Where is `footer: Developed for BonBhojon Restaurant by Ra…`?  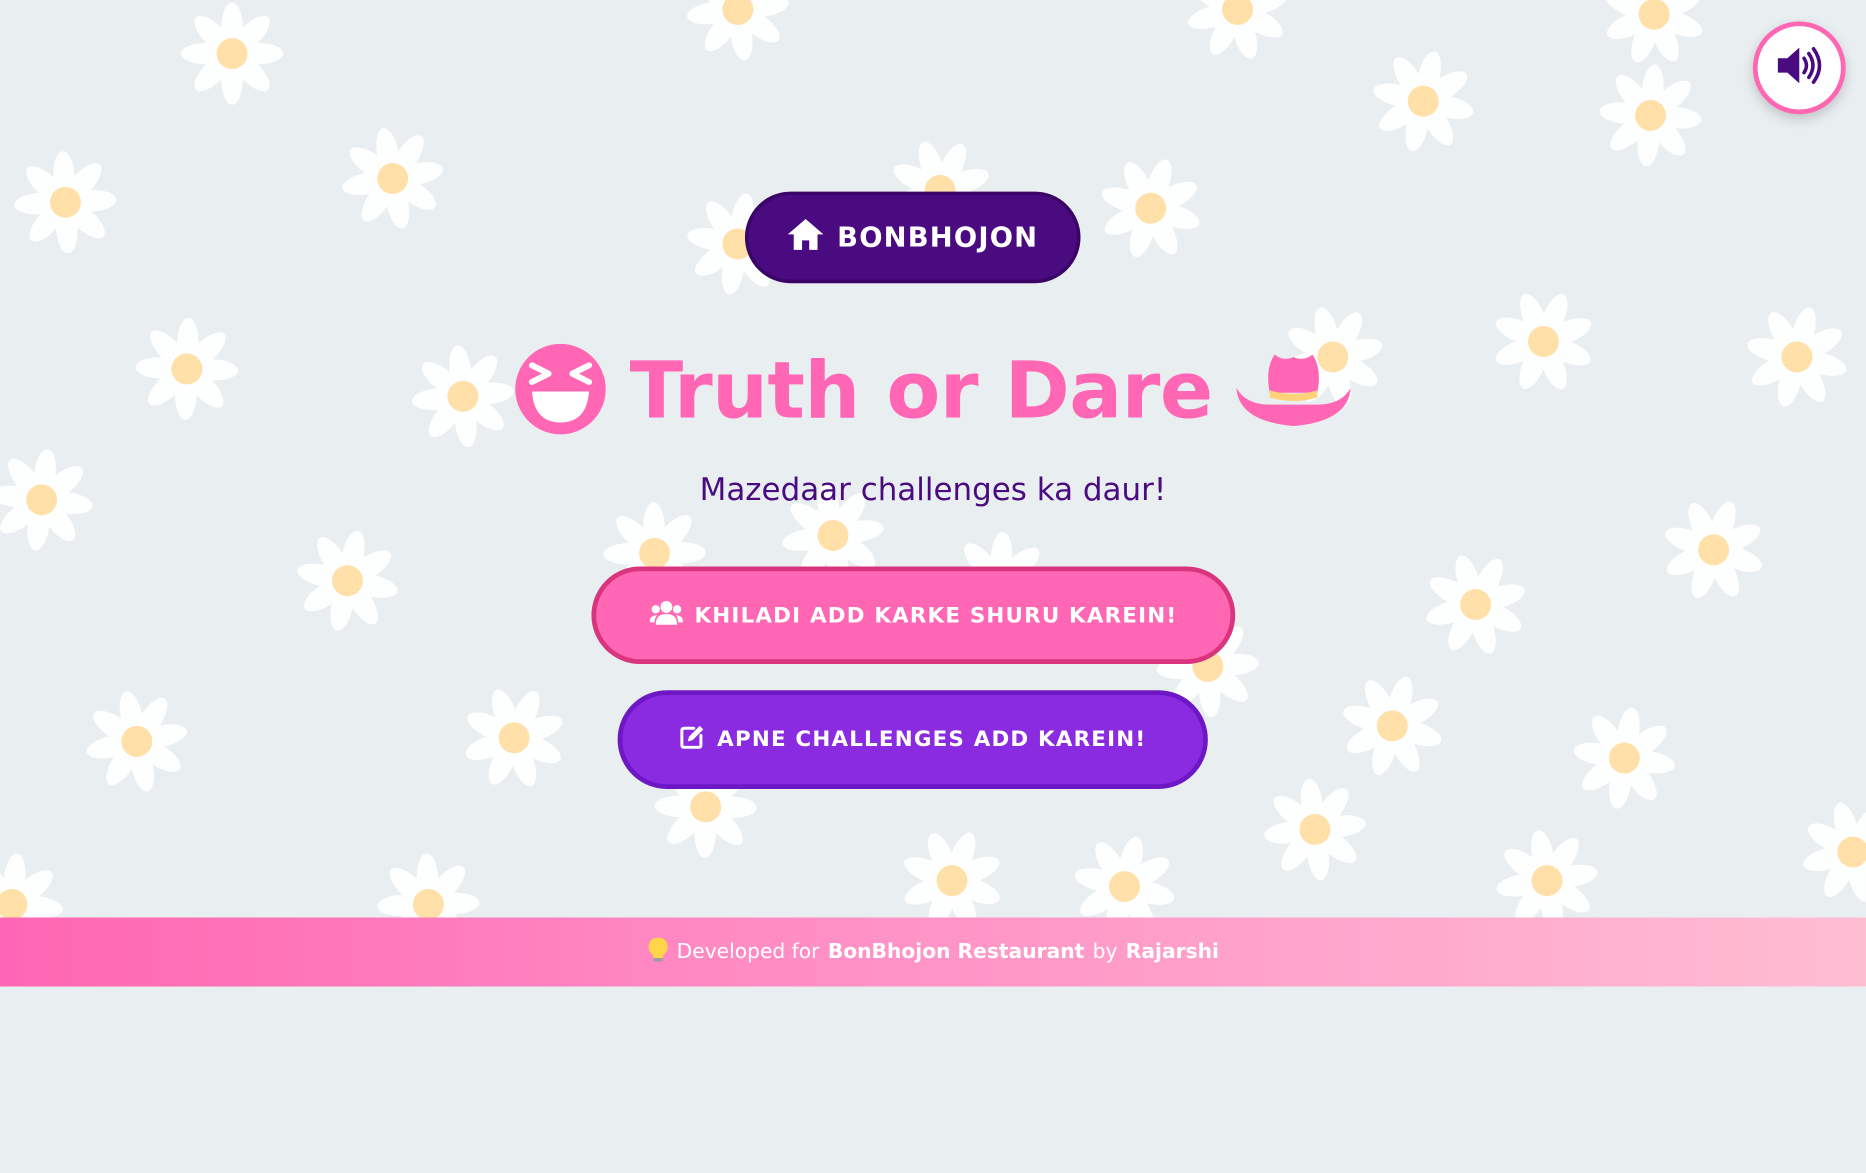 footer: Developed for BonBhojon Restaurant by Ra… is located at coordinates (933, 952).